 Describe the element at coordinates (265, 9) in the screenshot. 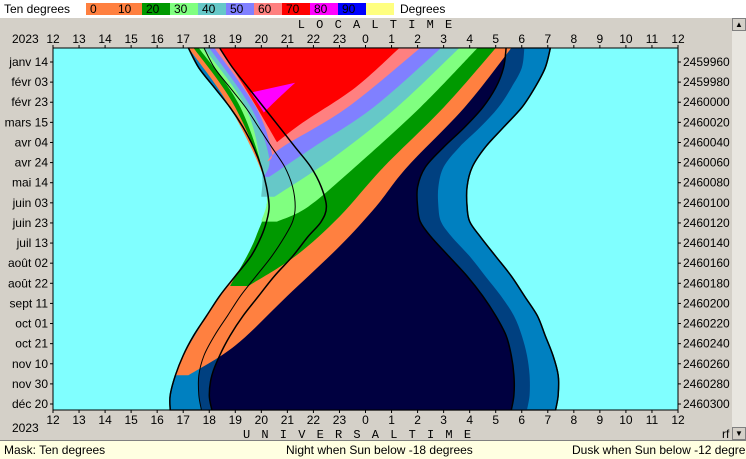

I see `legend-label: 60` at that location.